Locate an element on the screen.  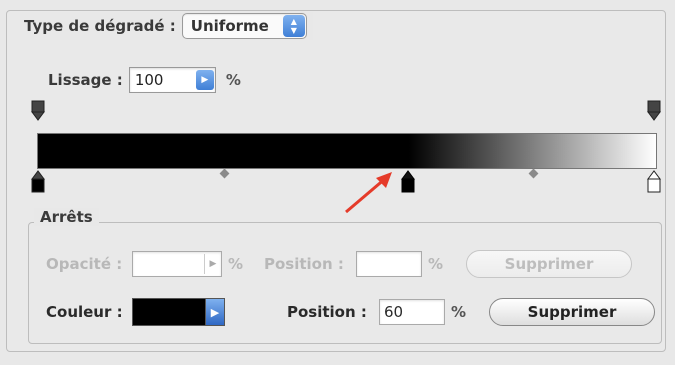
color-position-unit: % is located at coordinates (459, 312).